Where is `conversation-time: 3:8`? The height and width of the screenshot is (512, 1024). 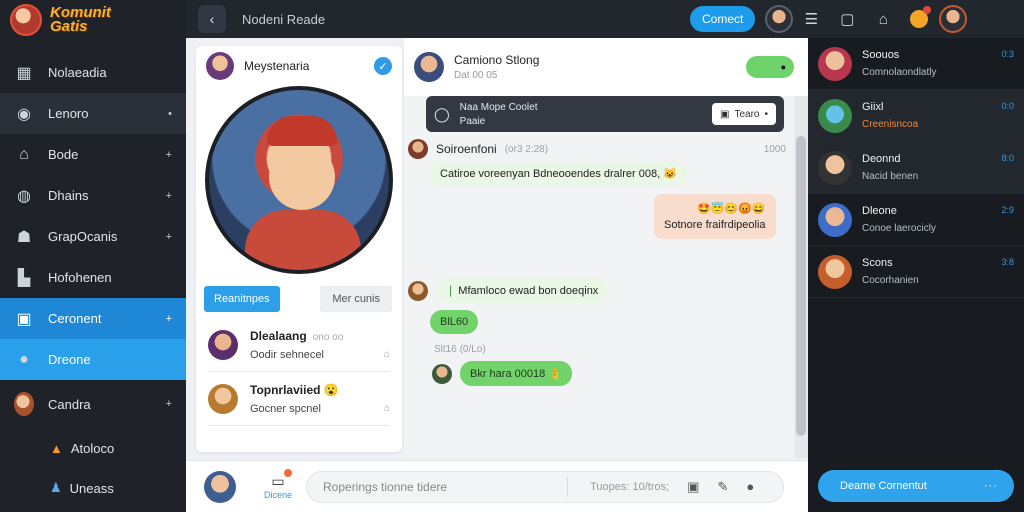 conversation-time: 3:8 is located at coordinates (1007, 262).